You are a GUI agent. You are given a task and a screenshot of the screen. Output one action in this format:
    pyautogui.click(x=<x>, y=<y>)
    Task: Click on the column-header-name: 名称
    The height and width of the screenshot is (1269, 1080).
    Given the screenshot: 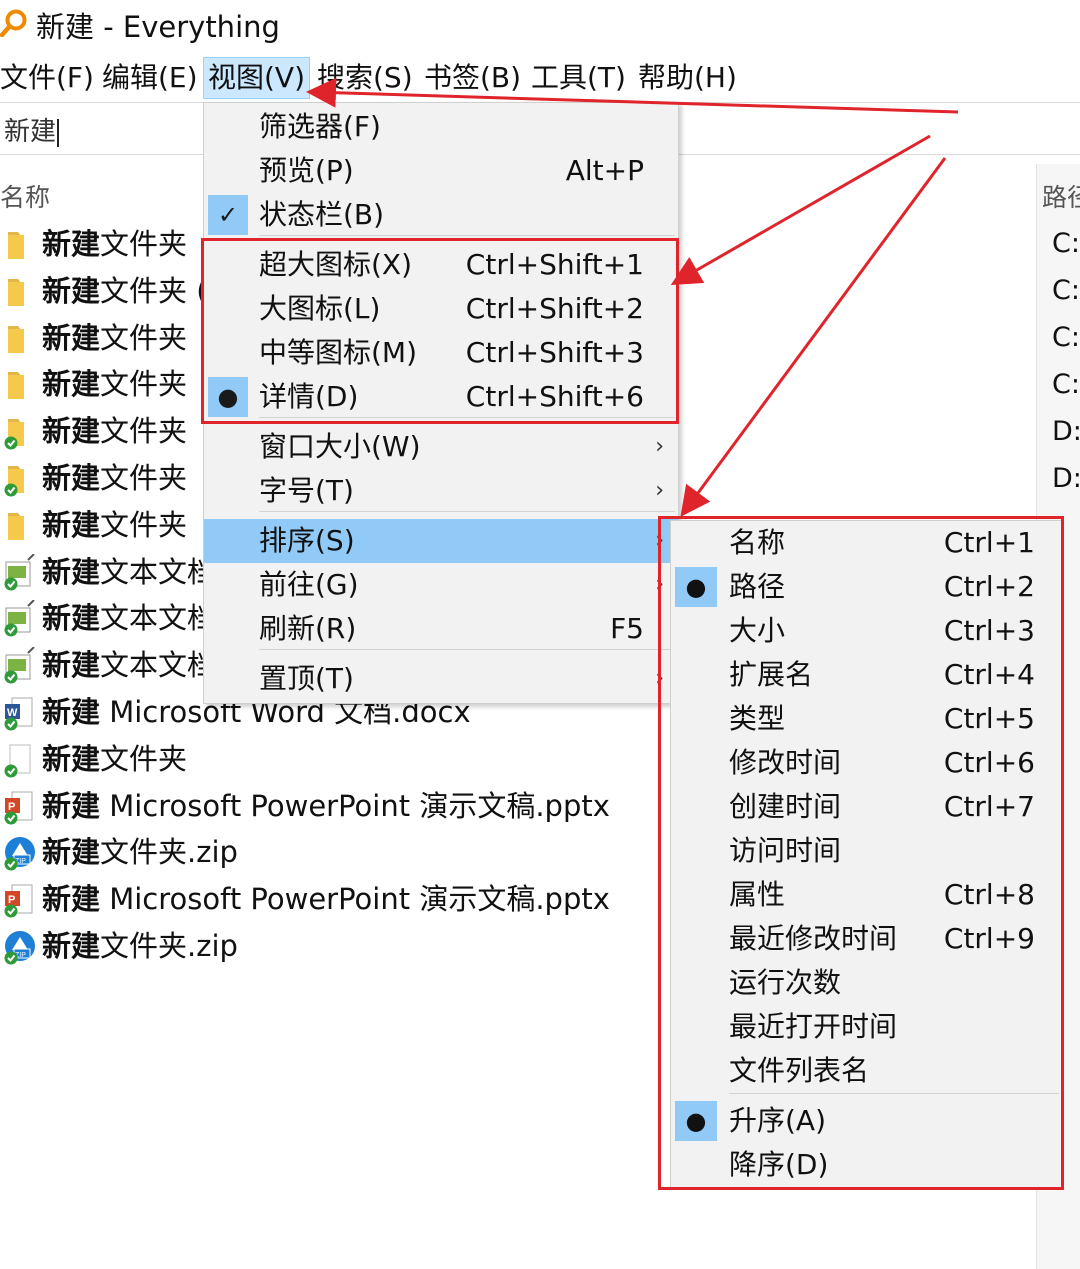 What is the action you would take?
    pyautogui.click(x=25, y=196)
    